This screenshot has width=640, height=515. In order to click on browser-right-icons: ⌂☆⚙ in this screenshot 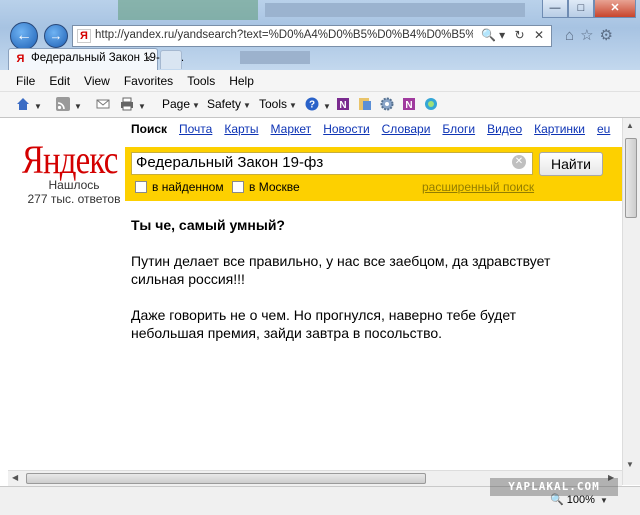, I will do `click(592, 35)`.